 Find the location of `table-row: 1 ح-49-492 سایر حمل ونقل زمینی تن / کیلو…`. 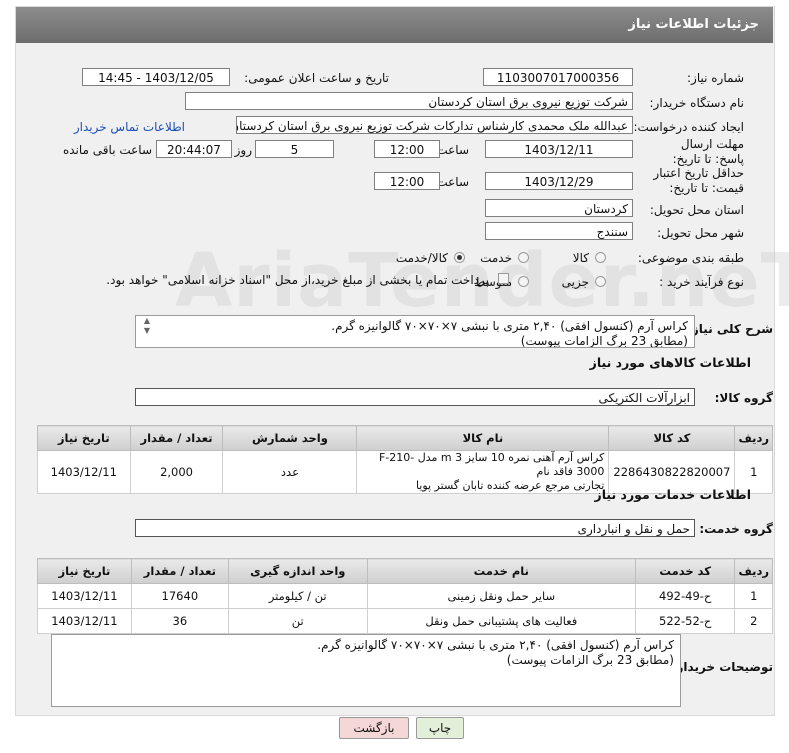

table-row: 1 ح-49-492 سایر حمل ونقل زمینی تن / کیلو… is located at coordinates (405, 596).